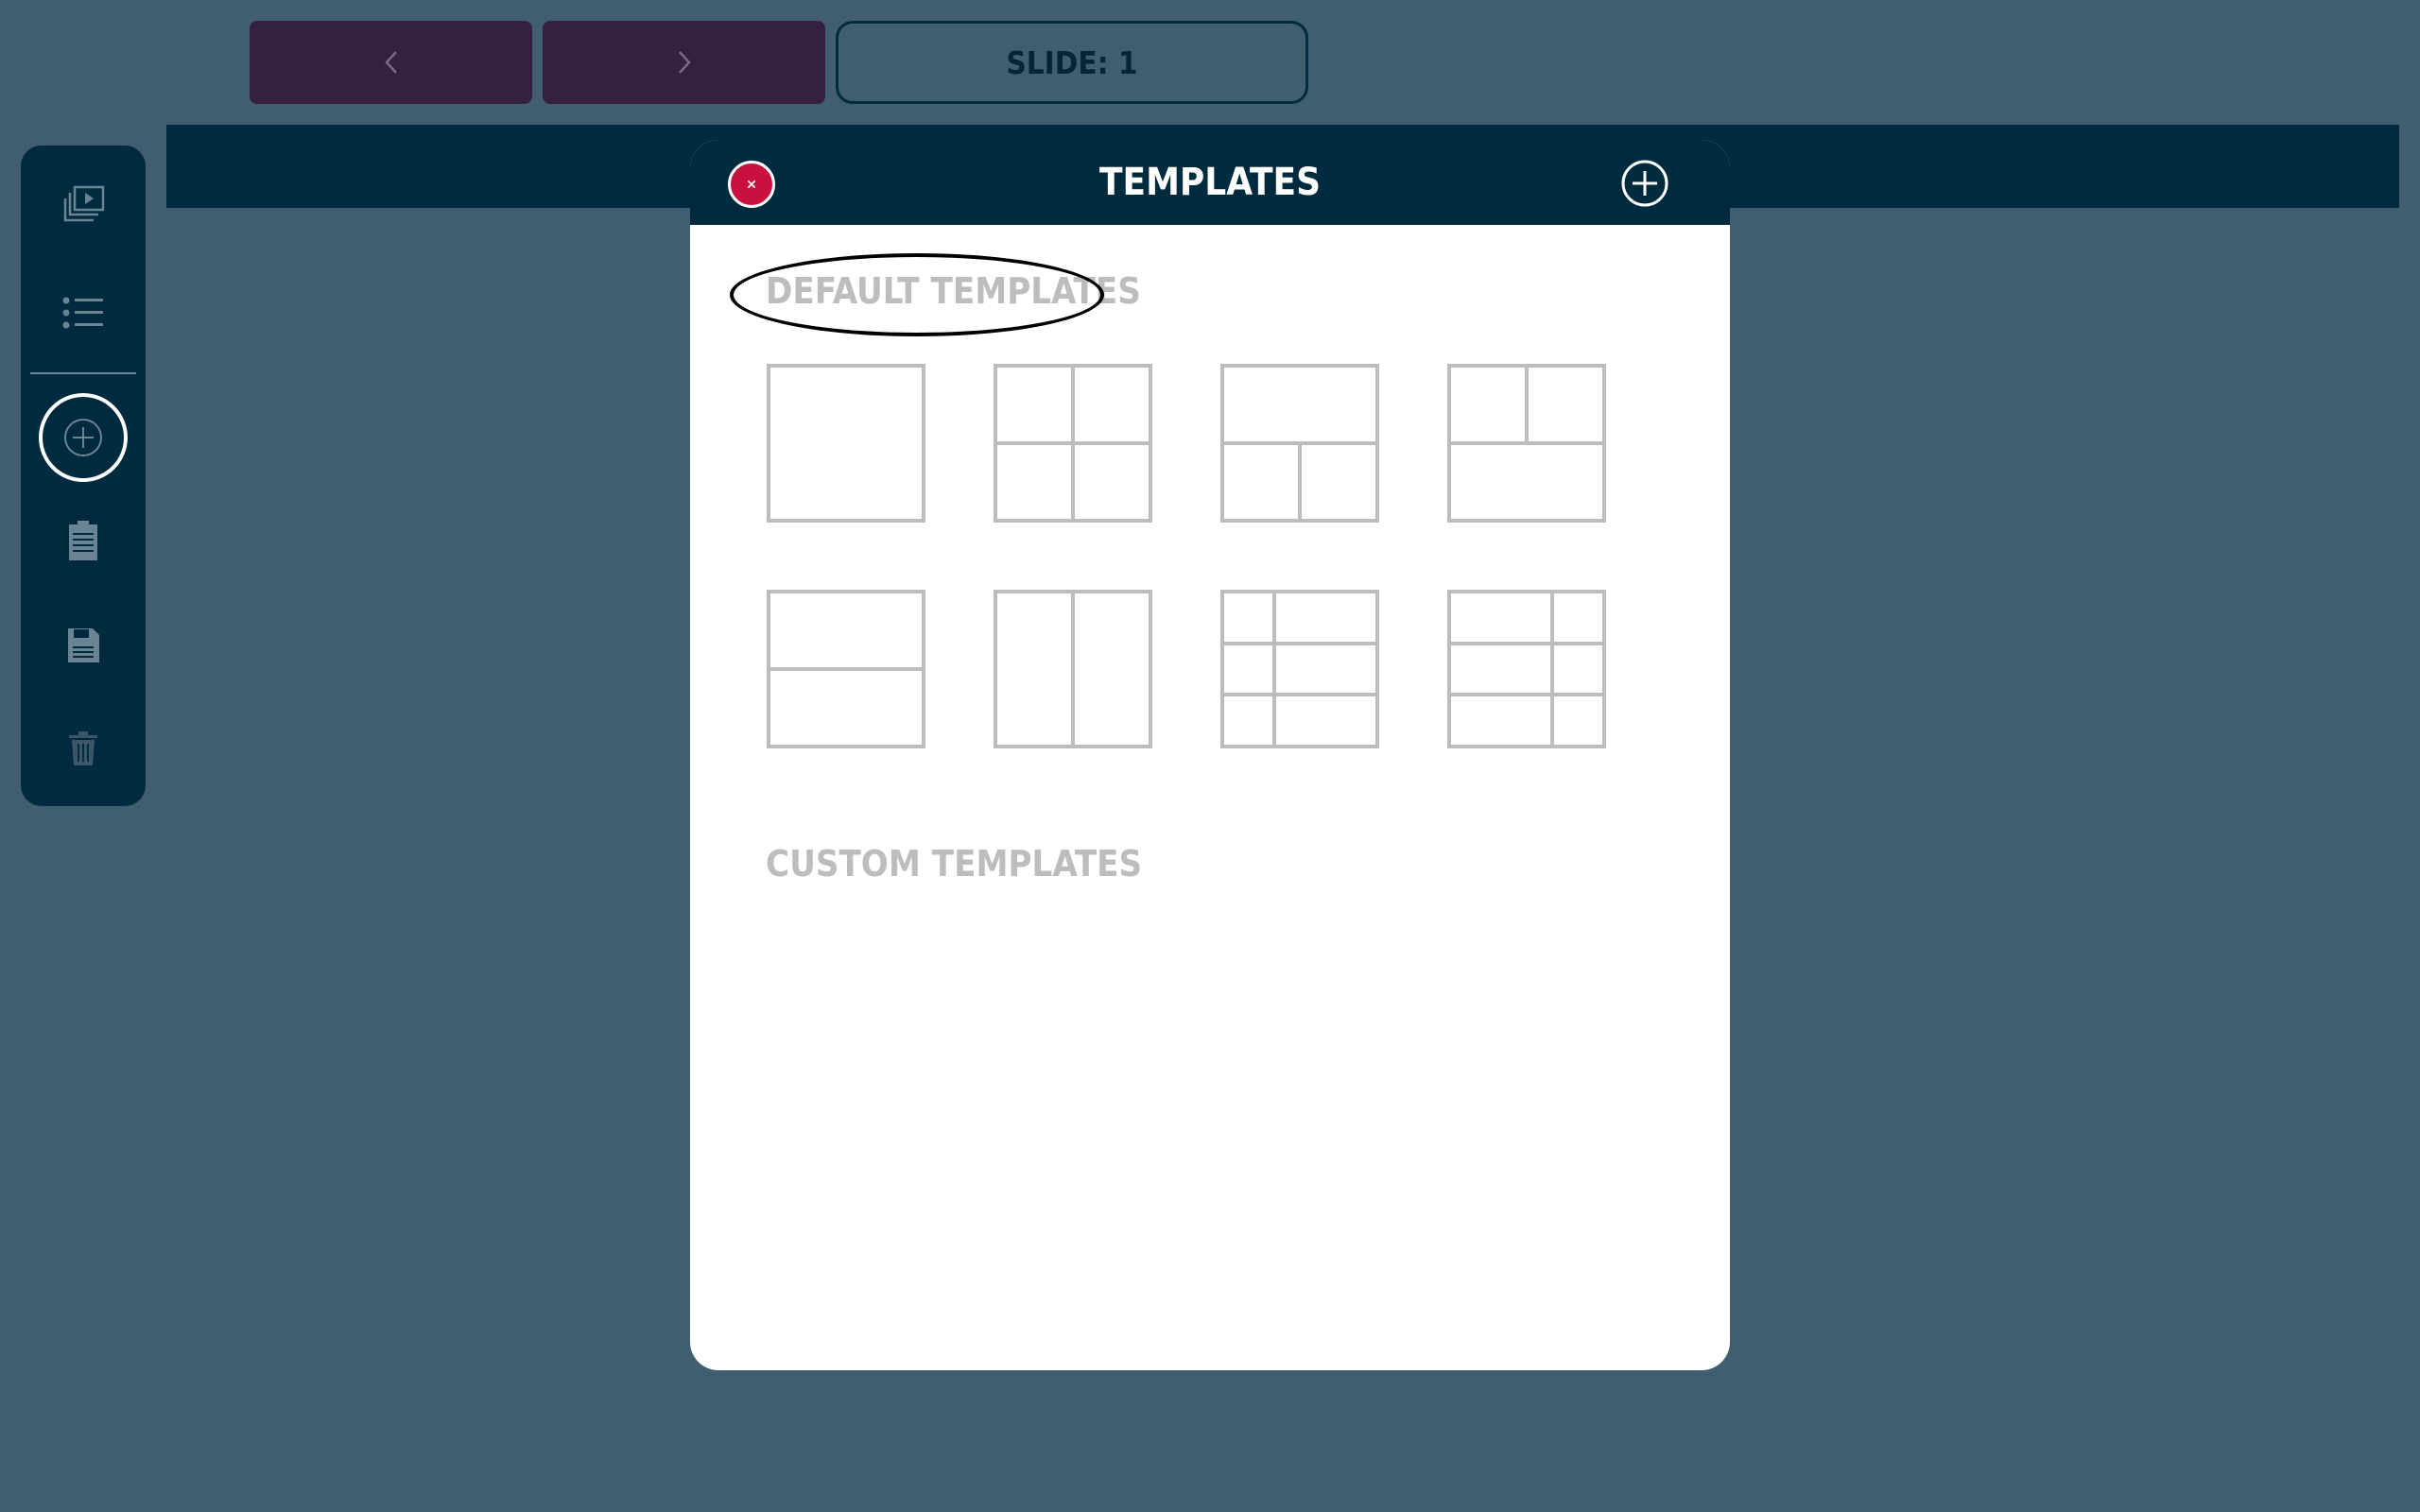 Image resolution: width=2420 pixels, height=1512 pixels. I want to click on list-icon, so click(83, 313).